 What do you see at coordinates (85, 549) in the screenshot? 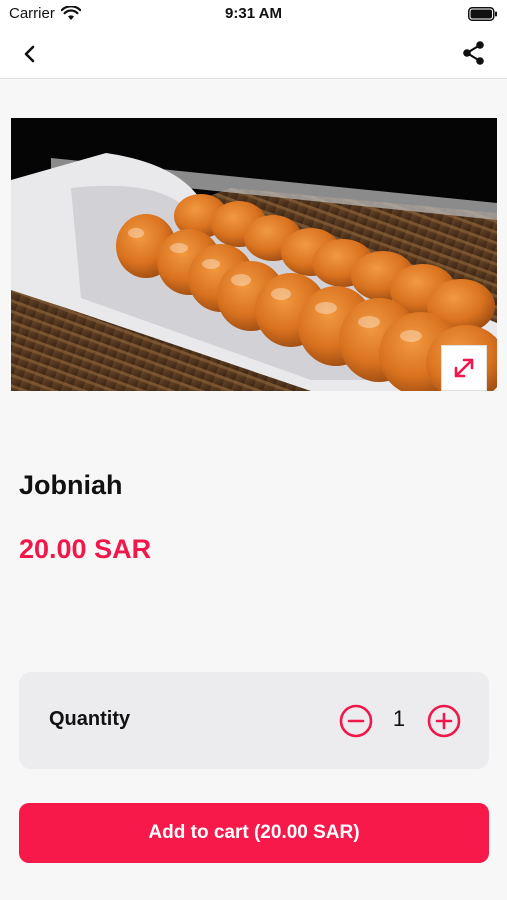
I see `product-price: 20.00 SAR` at bounding box center [85, 549].